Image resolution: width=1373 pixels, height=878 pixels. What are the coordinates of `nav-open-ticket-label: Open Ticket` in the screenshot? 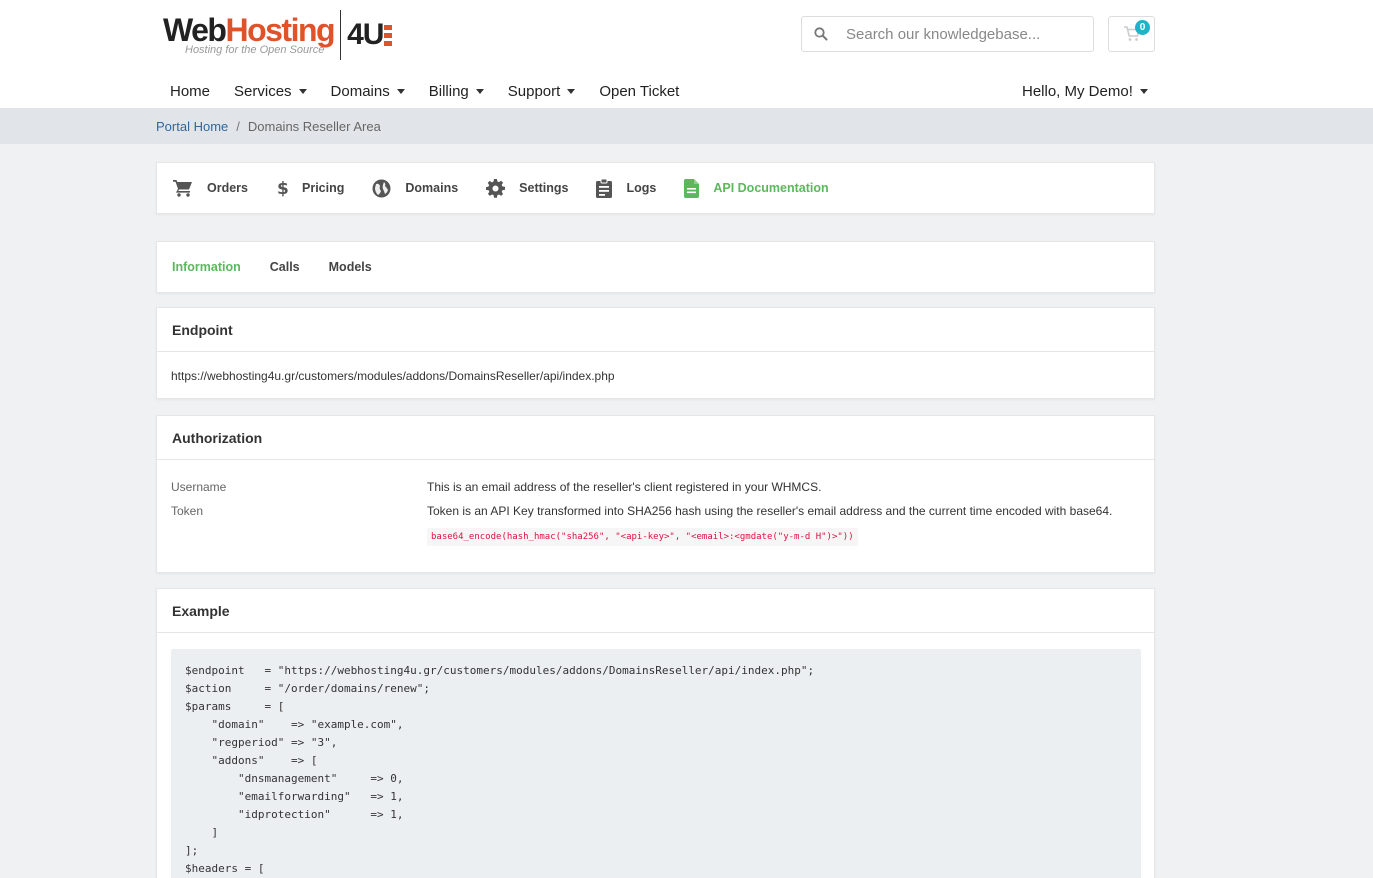 It's located at (639, 91).